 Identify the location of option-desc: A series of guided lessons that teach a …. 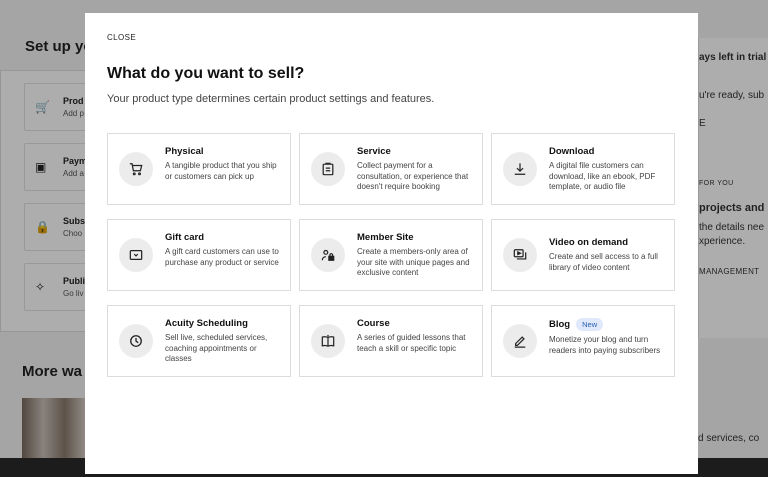
(411, 343).